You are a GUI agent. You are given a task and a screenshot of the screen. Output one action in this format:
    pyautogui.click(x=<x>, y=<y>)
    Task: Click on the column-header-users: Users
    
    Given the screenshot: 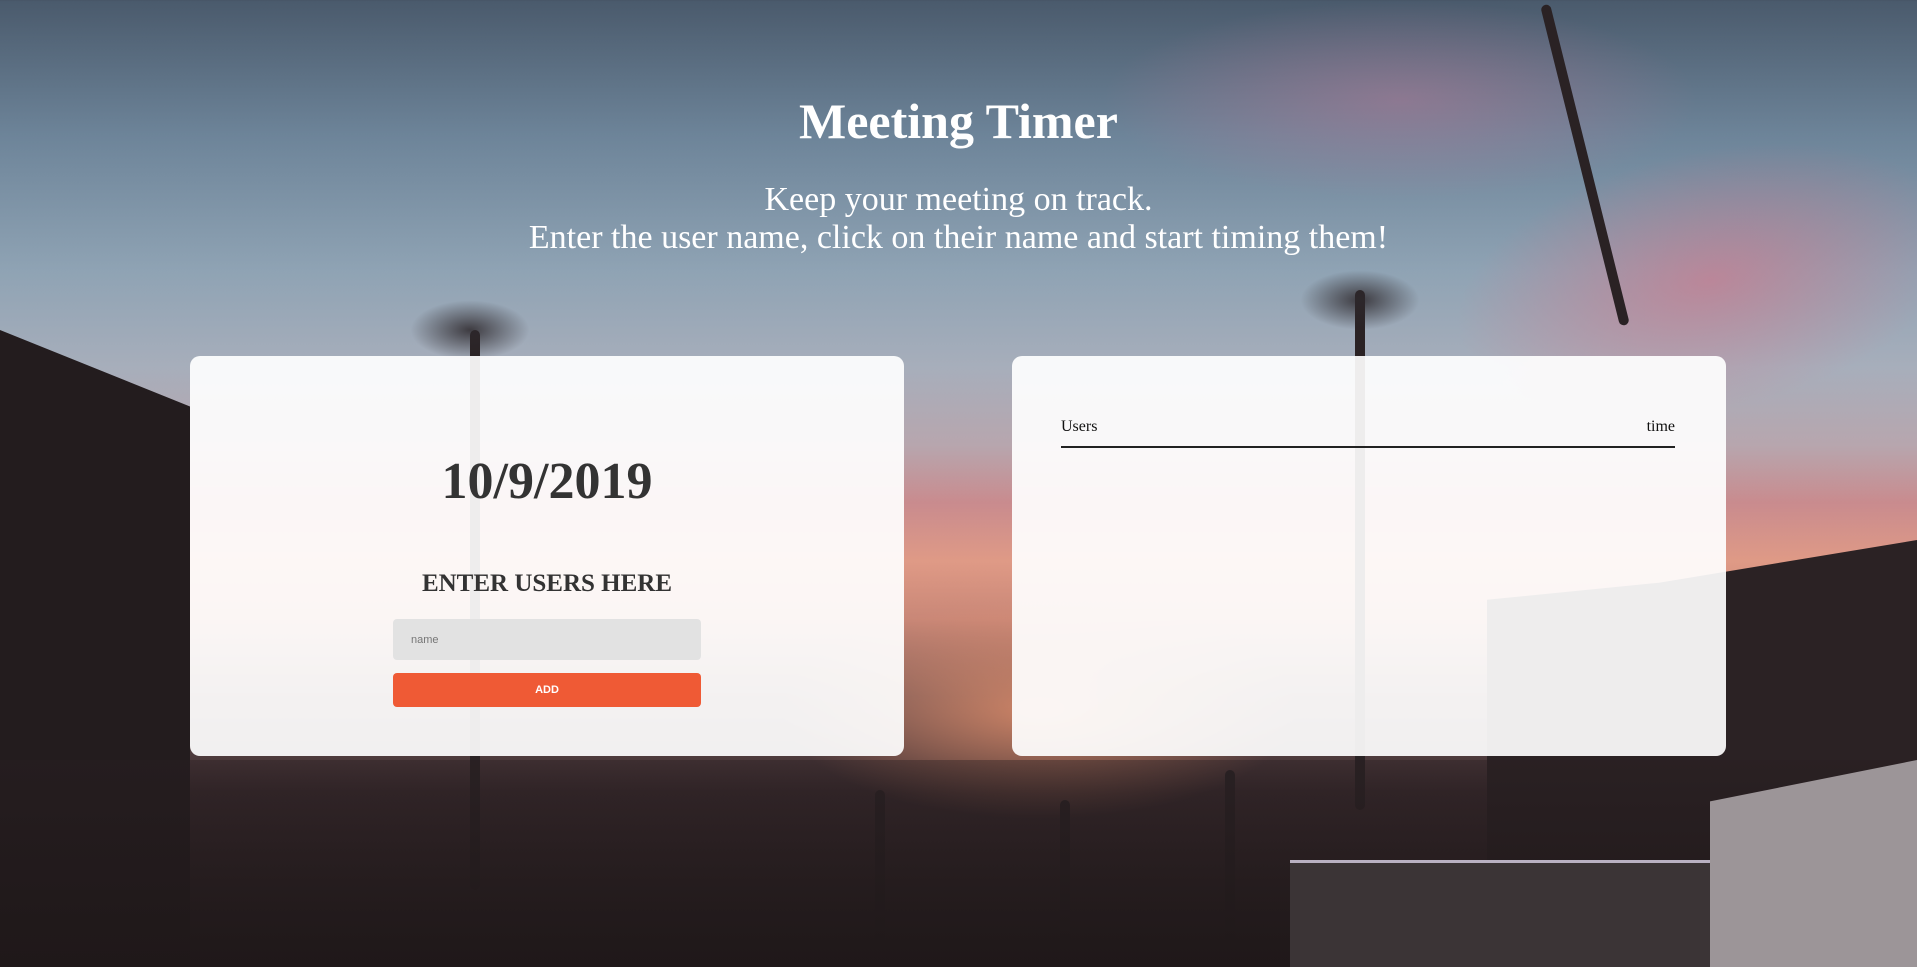 What is the action you would take?
    pyautogui.click(x=1079, y=426)
    